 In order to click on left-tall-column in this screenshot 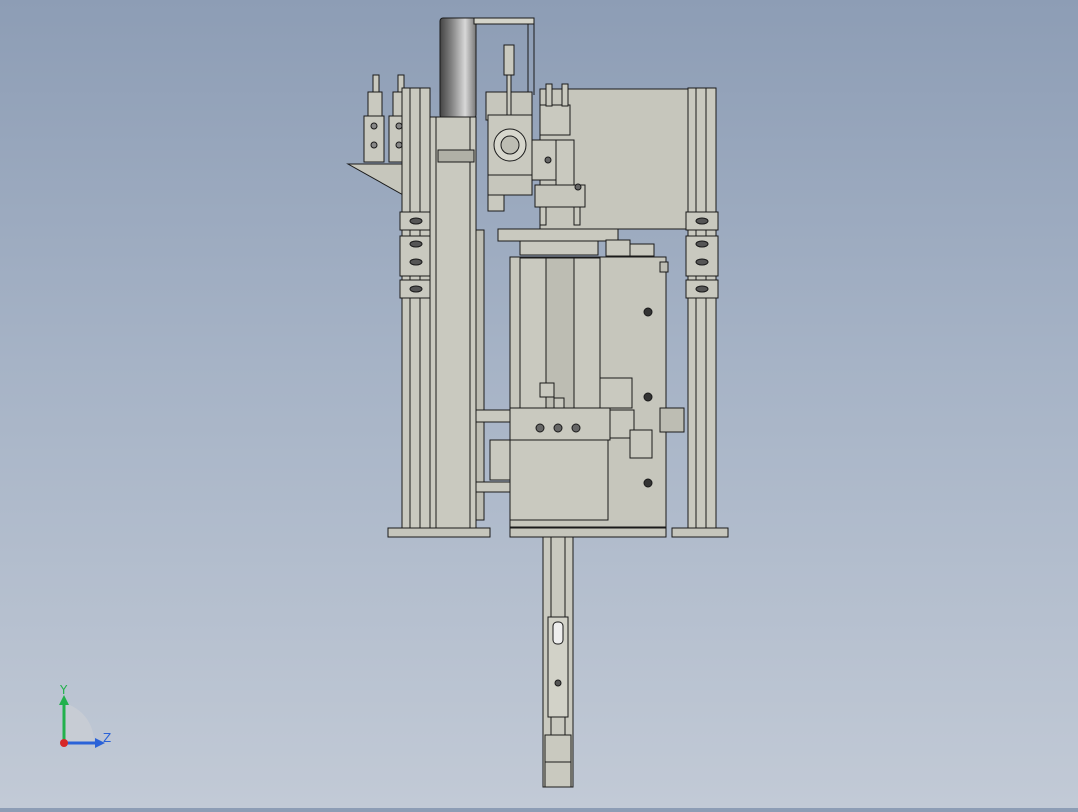, I will do `click(453, 323)`.